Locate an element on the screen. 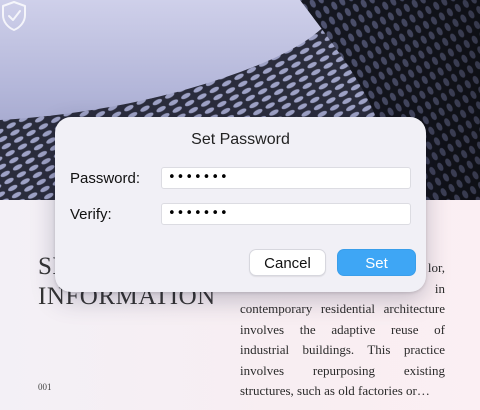 The image size is (480, 410). dialog-title: Set Password is located at coordinates (240, 139).